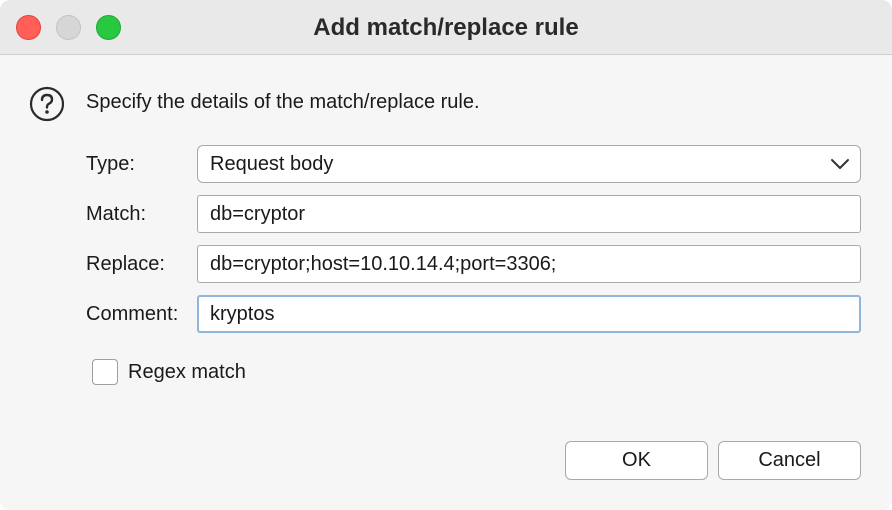 This screenshot has height=510, width=892. I want to click on ok-button: OK, so click(636, 460).